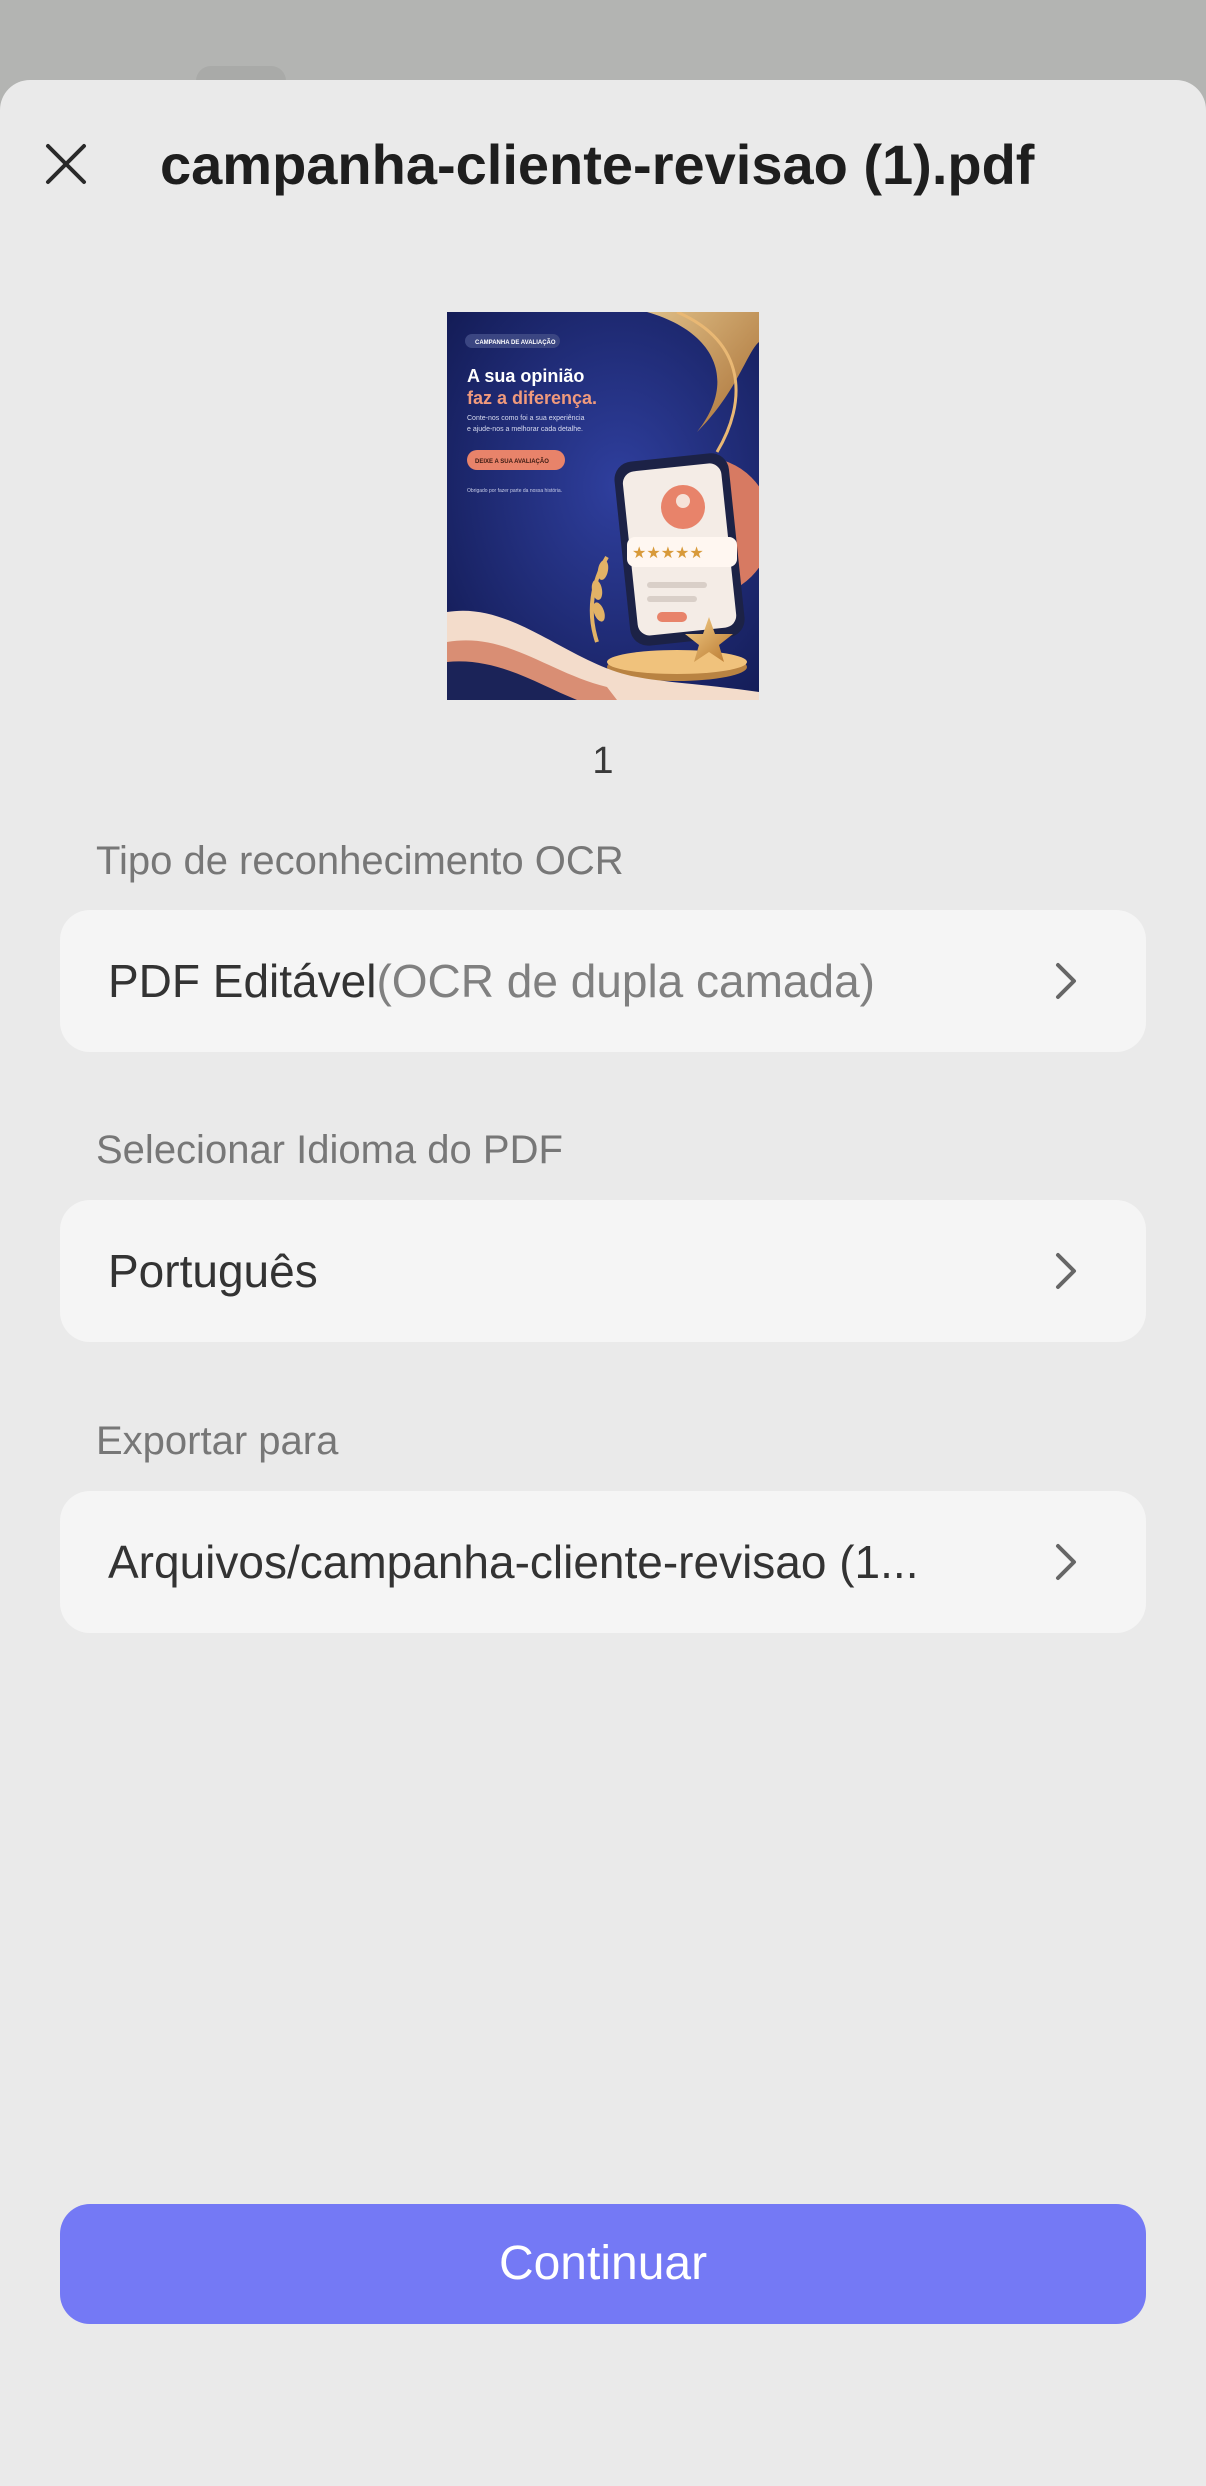  What do you see at coordinates (525, 376) in the screenshot?
I see `thumbnail-headline-1: A sua opinião` at bounding box center [525, 376].